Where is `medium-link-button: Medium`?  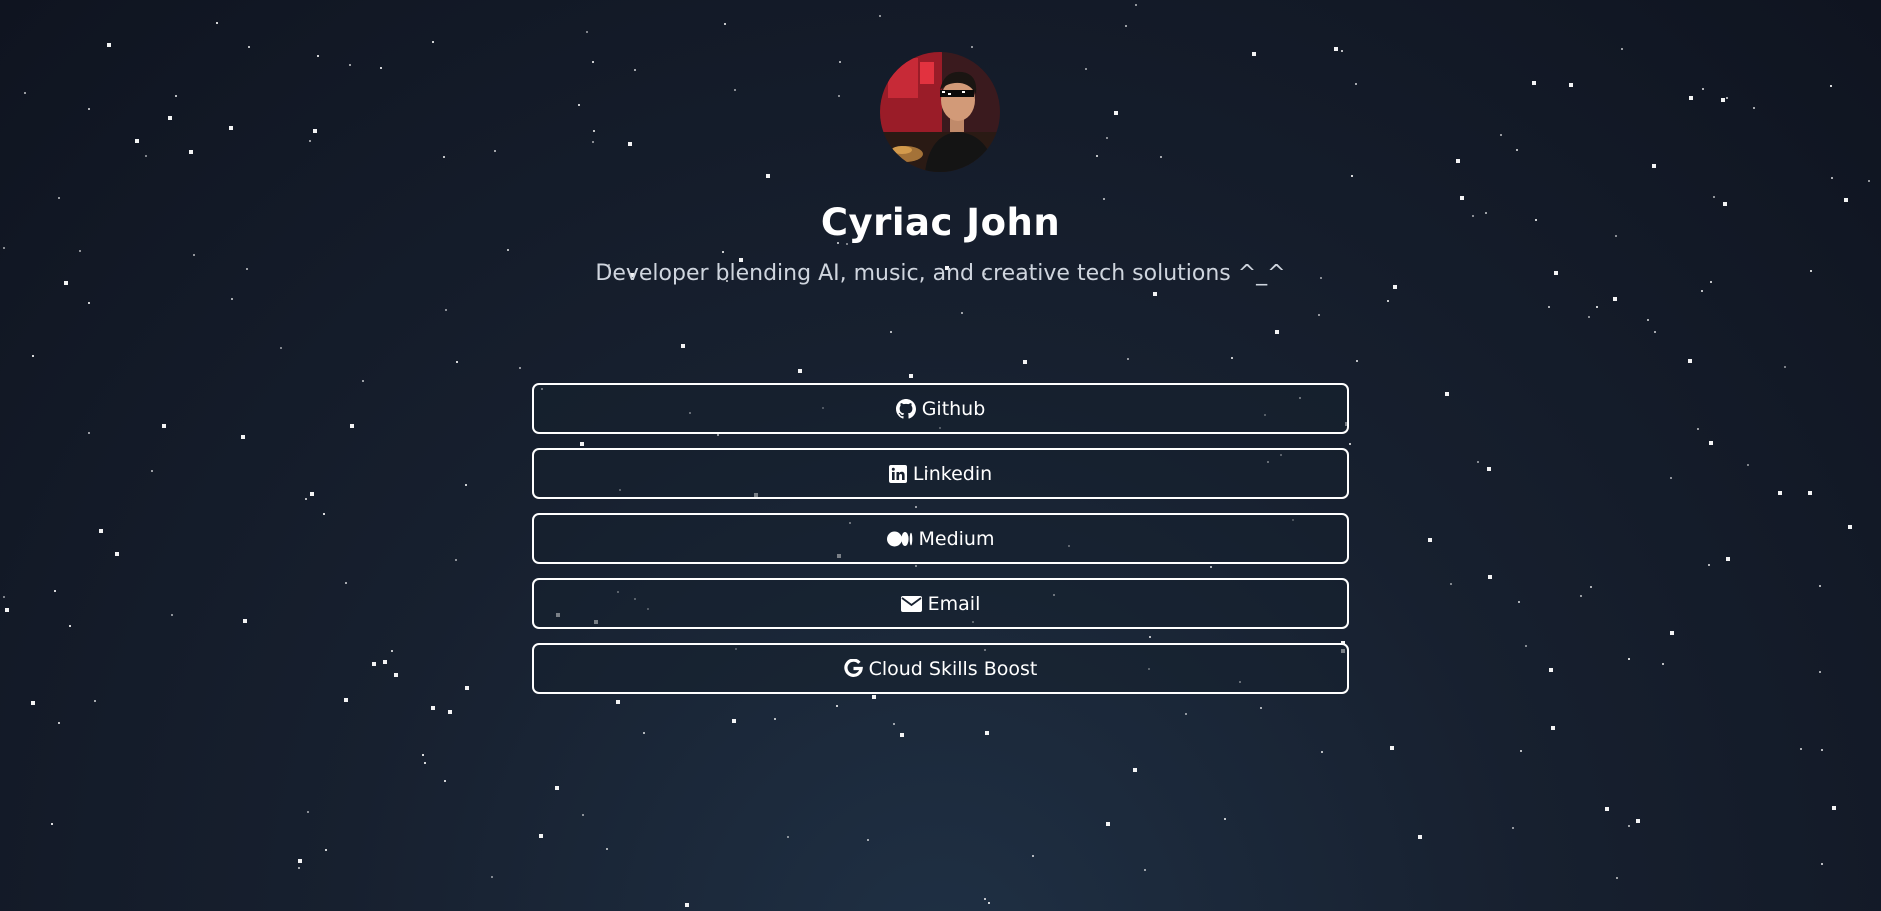 medium-link-button: Medium is located at coordinates (940, 538).